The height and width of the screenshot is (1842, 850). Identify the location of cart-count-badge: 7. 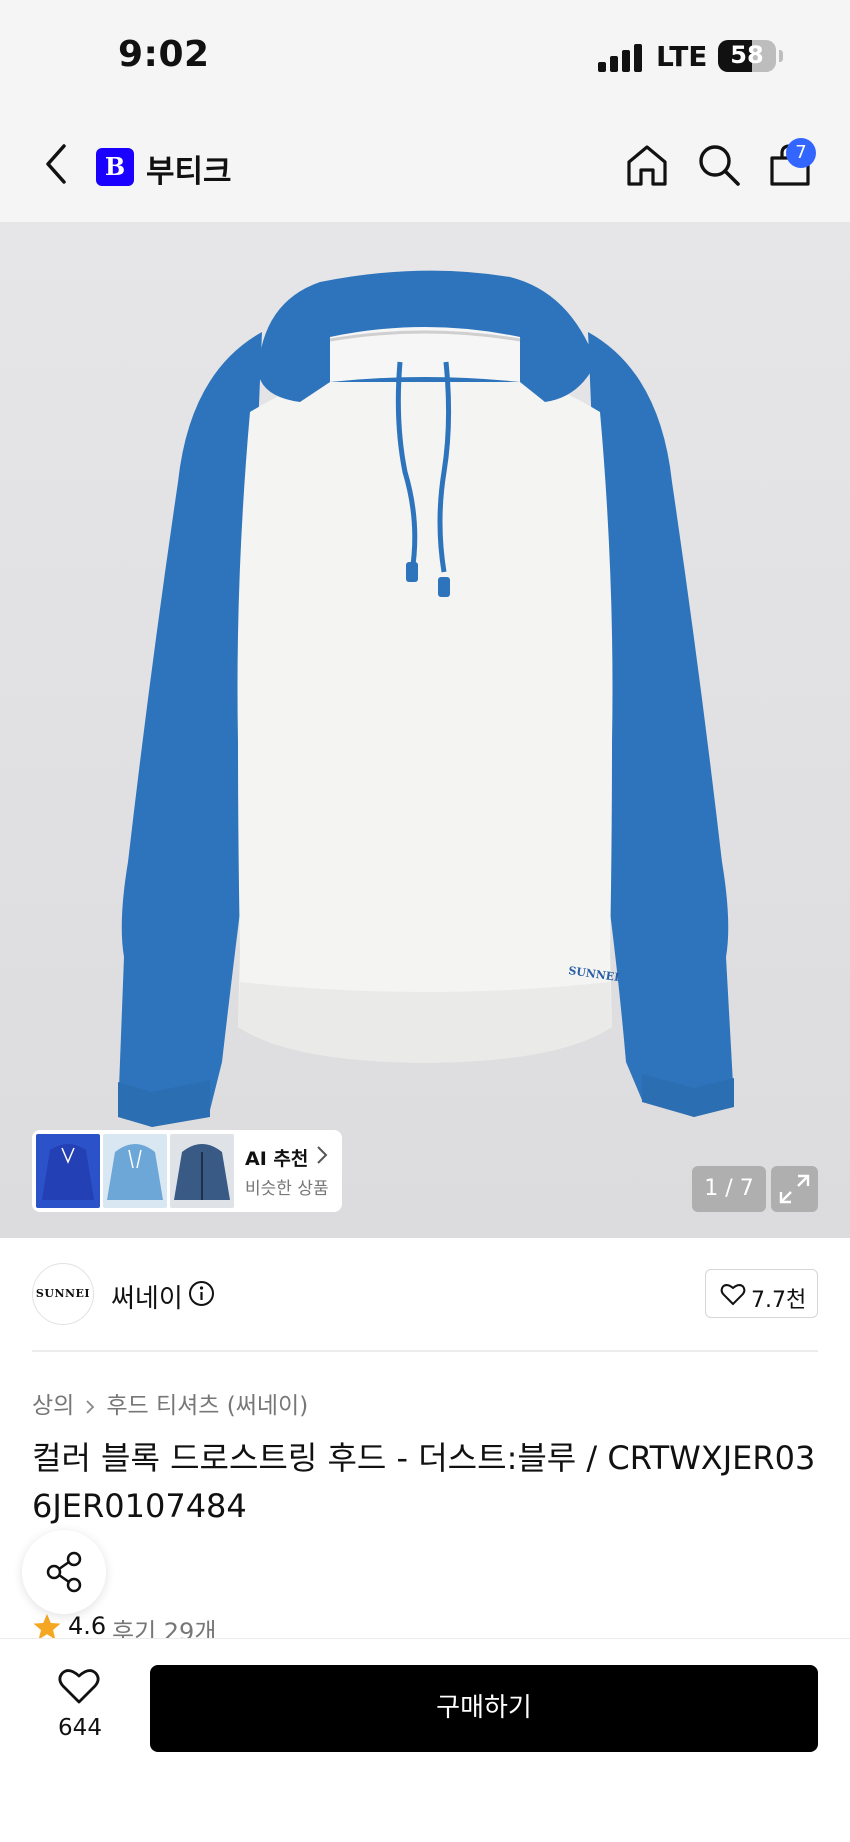
(801, 153).